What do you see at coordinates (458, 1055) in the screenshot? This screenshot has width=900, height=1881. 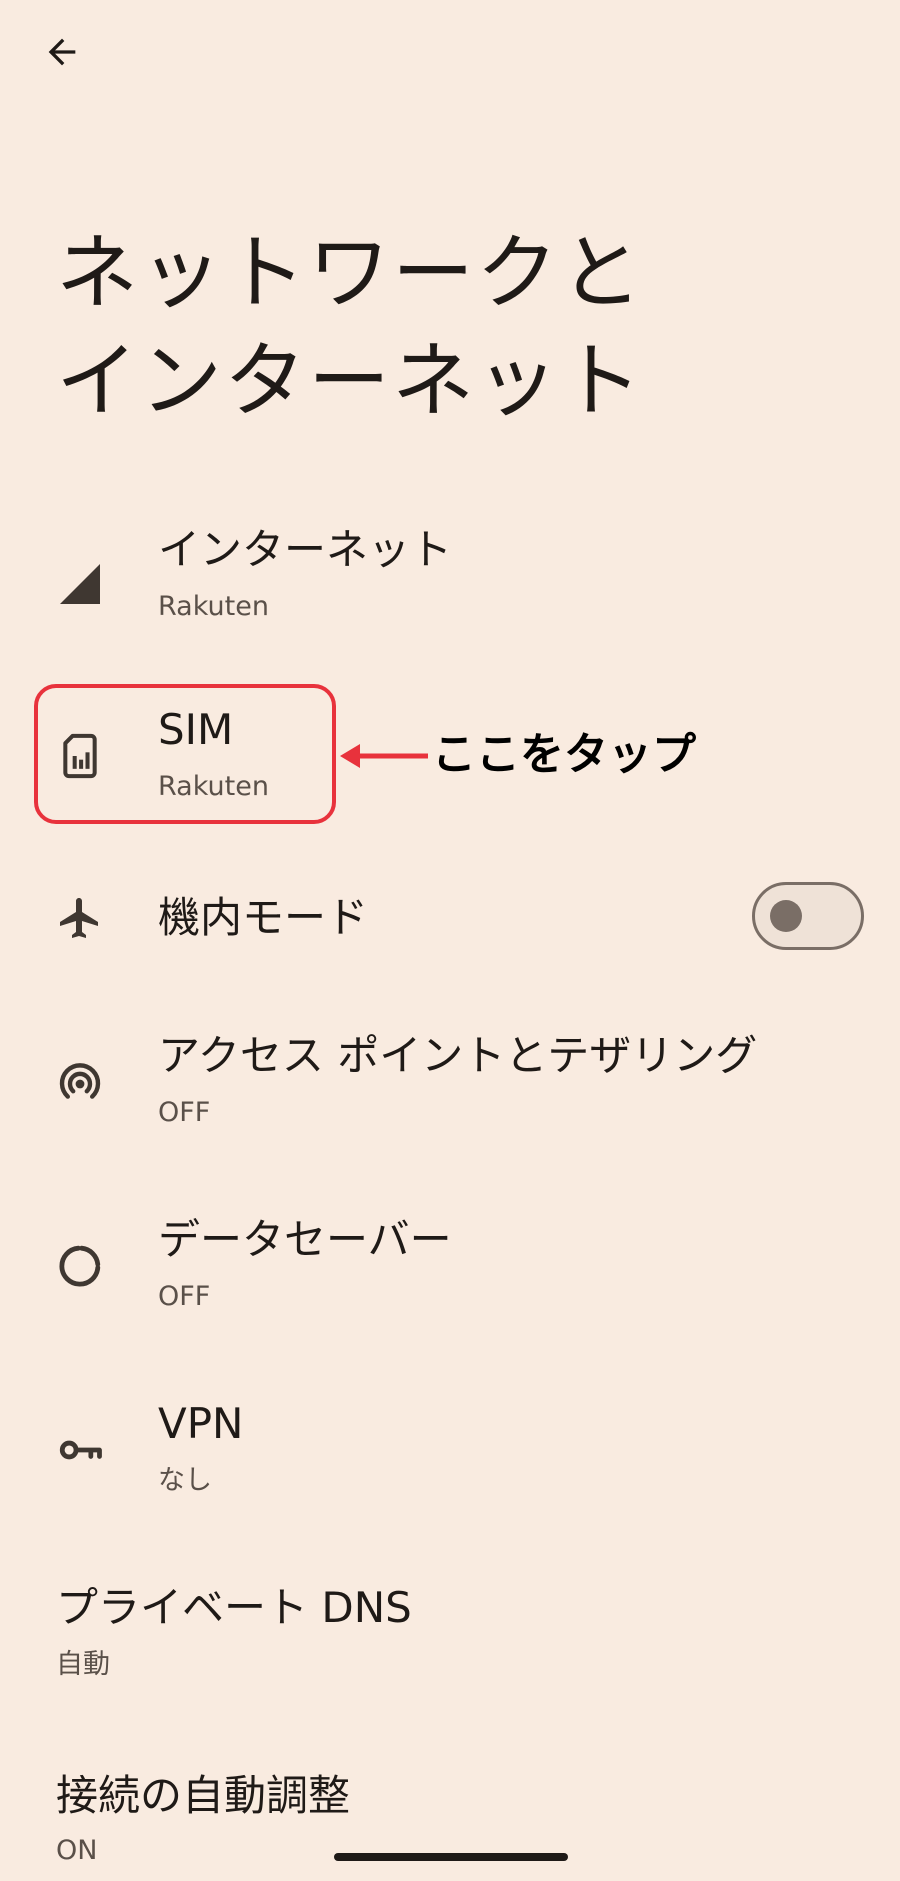 I see `hotspot-title: アクセス ポイントとテザリング` at bounding box center [458, 1055].